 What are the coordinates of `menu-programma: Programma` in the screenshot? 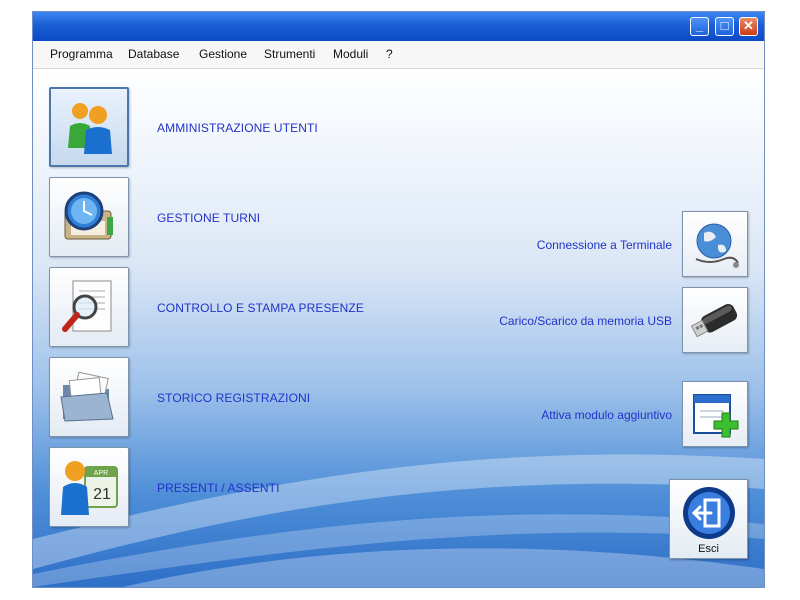 It's located at (81, 54).